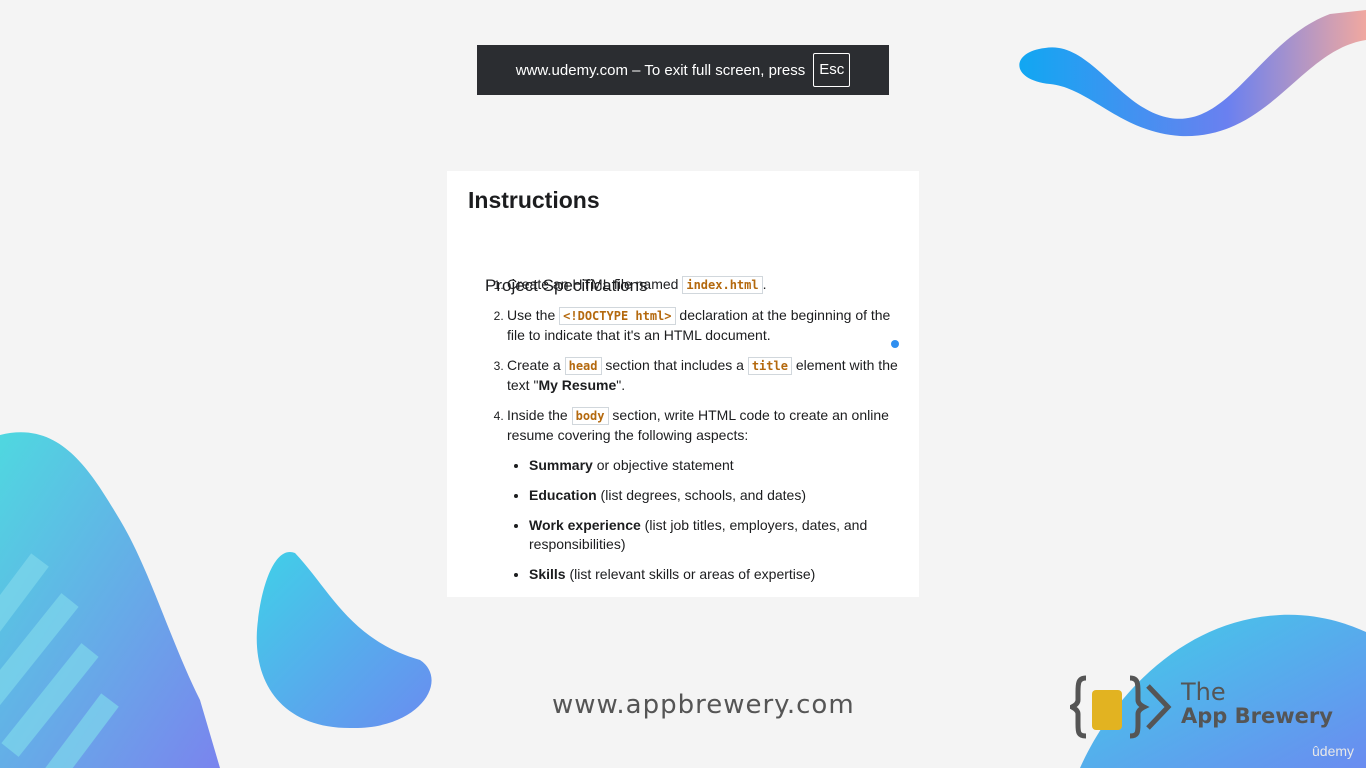 The height and width of the screenshot is (768, 1366). I want to click on code-snippet: head, so click(583, 366).